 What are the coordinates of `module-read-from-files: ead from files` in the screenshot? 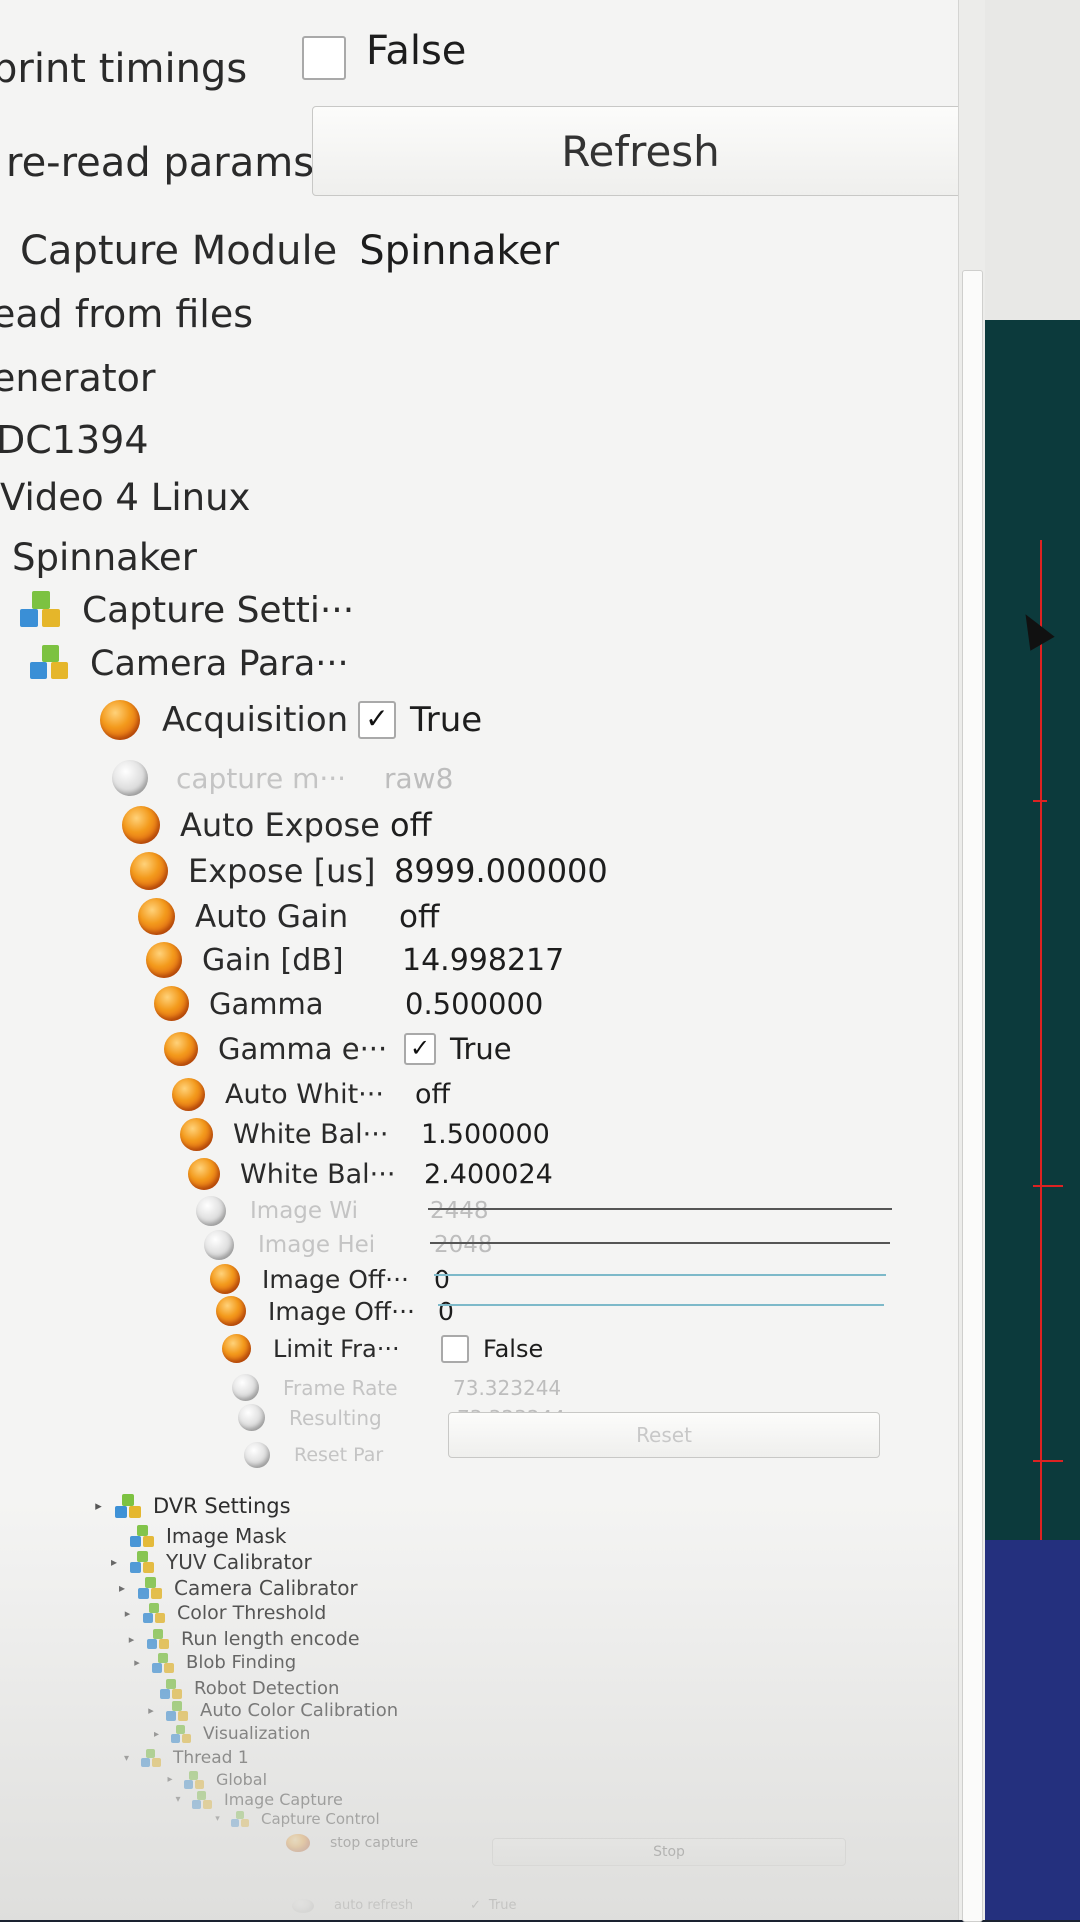 It's located at (126, 314).